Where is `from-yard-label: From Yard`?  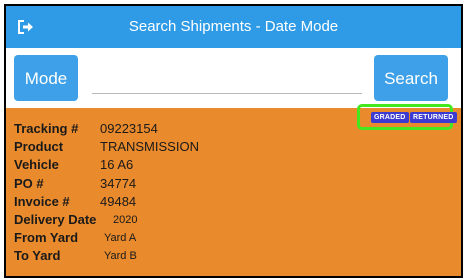 from-yard-label: From Yard is located at coordinates (46, 237).